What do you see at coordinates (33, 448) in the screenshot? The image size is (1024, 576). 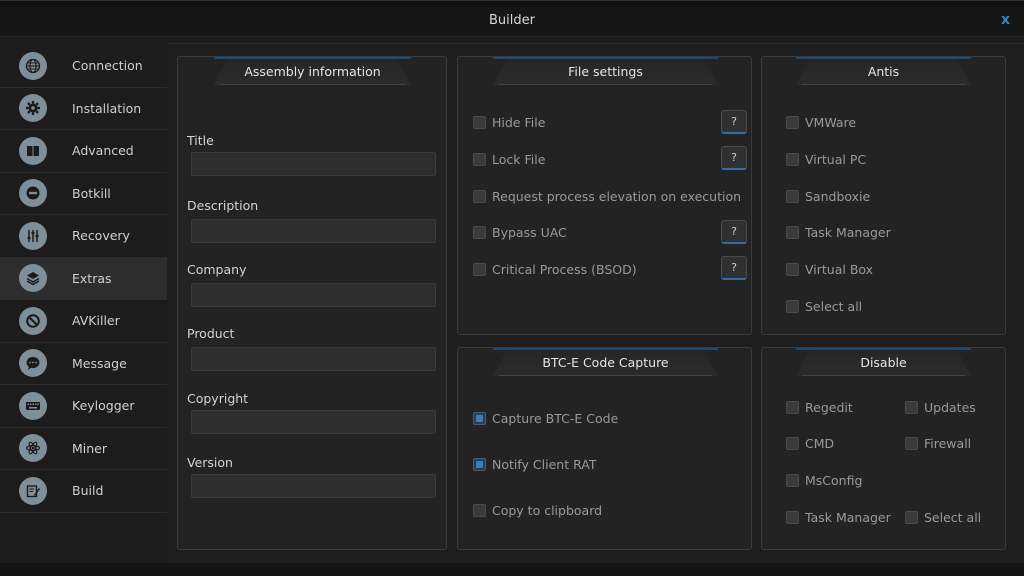 I see `atom-icon` at bounding box center [33, 448].